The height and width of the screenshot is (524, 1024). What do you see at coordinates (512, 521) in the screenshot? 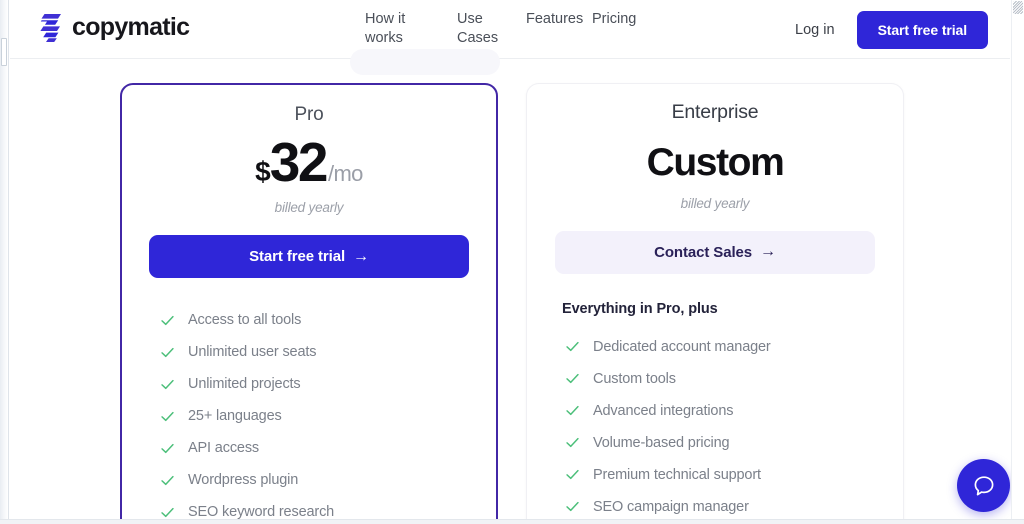
I see `window-bottom-strip` at bounding box center [512, 521].